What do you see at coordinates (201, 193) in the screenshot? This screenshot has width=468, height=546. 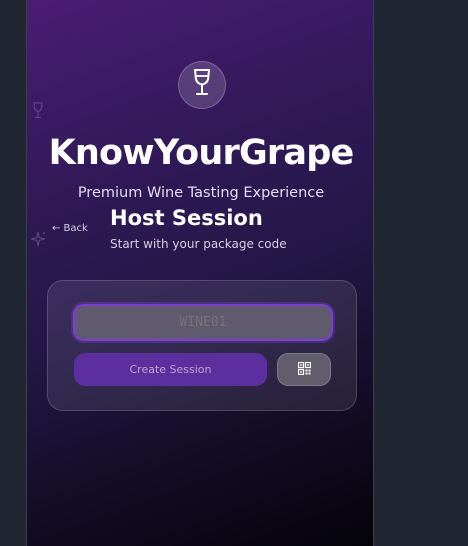 I see `app-subtitle: Premium Wine Tasting Experience` at bounding box center [201, 193].